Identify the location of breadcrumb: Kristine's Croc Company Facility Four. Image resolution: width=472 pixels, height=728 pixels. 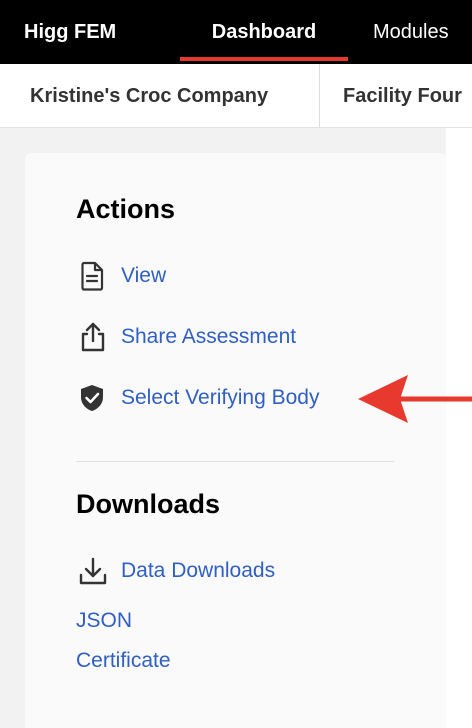
(236, 96).